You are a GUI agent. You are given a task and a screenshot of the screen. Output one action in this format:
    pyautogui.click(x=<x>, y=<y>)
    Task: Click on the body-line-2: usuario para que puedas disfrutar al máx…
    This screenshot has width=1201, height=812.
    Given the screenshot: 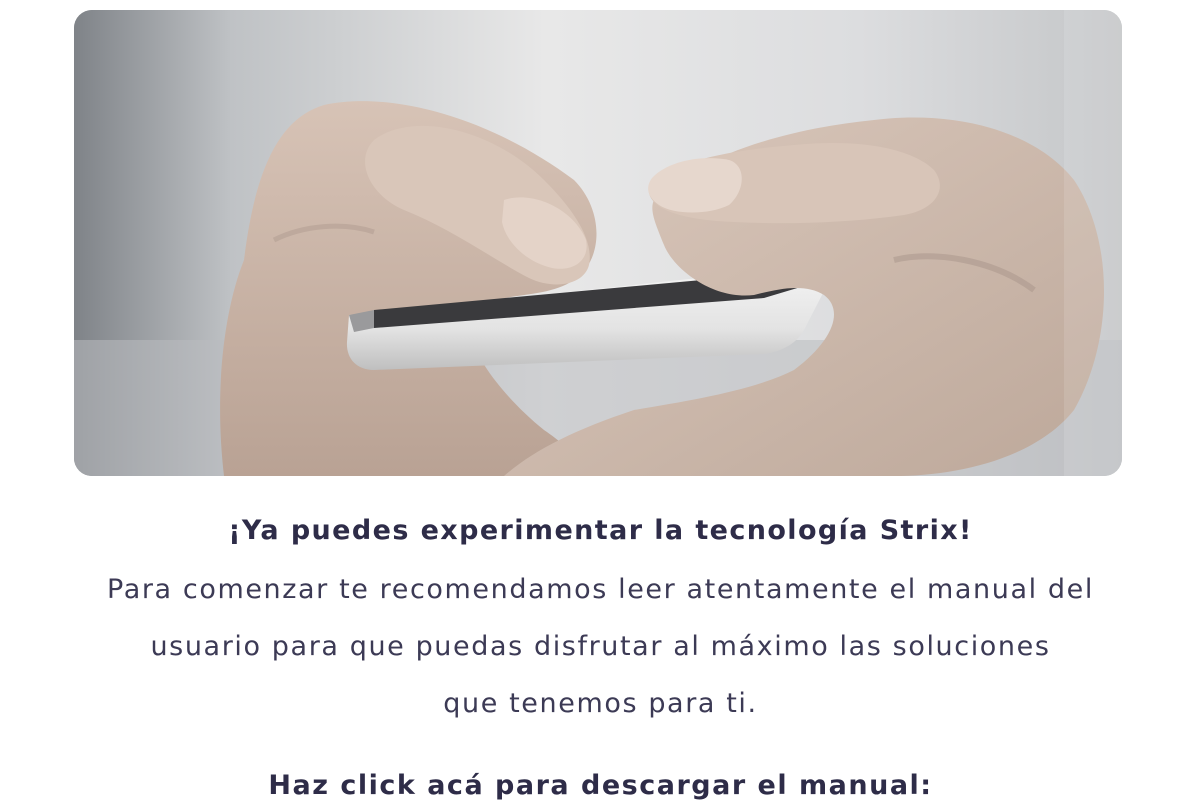 What is the action you would take?
    pyautogui.click(x=600, y=646)
    